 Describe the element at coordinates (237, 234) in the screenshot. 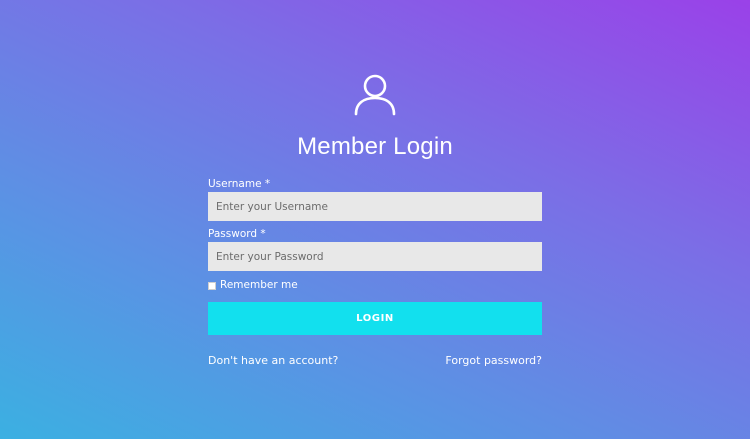

I see `password-label: Password *` at that location.